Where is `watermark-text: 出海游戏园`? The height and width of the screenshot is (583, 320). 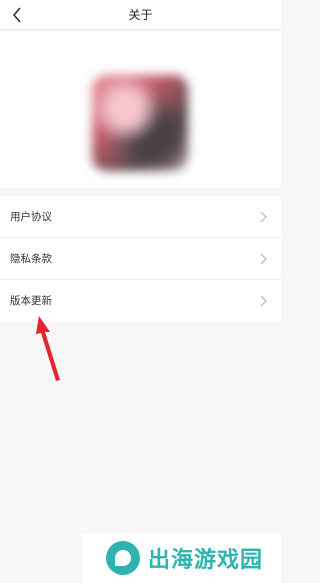 watermark-text: 出海游戏园 is located at coordinates (206, 560).